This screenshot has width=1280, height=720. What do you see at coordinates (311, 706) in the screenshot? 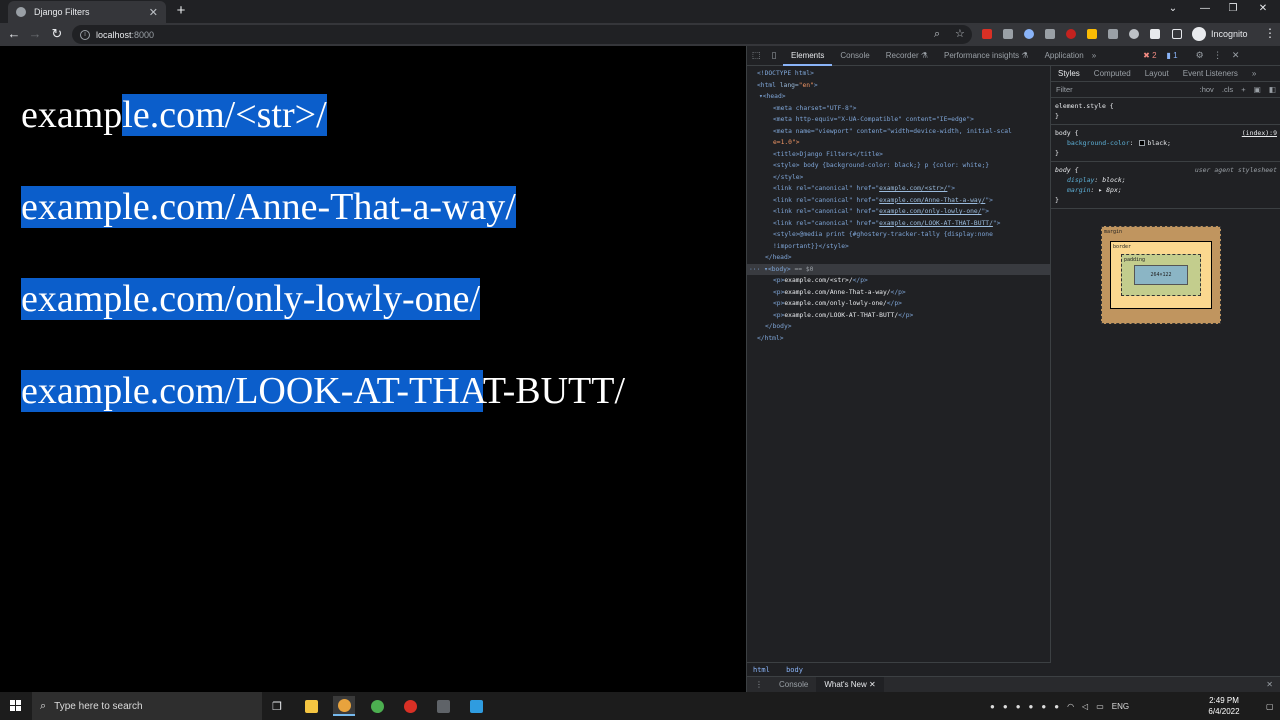
I see `file-explorer-icon` at bounding box center [311, 706].